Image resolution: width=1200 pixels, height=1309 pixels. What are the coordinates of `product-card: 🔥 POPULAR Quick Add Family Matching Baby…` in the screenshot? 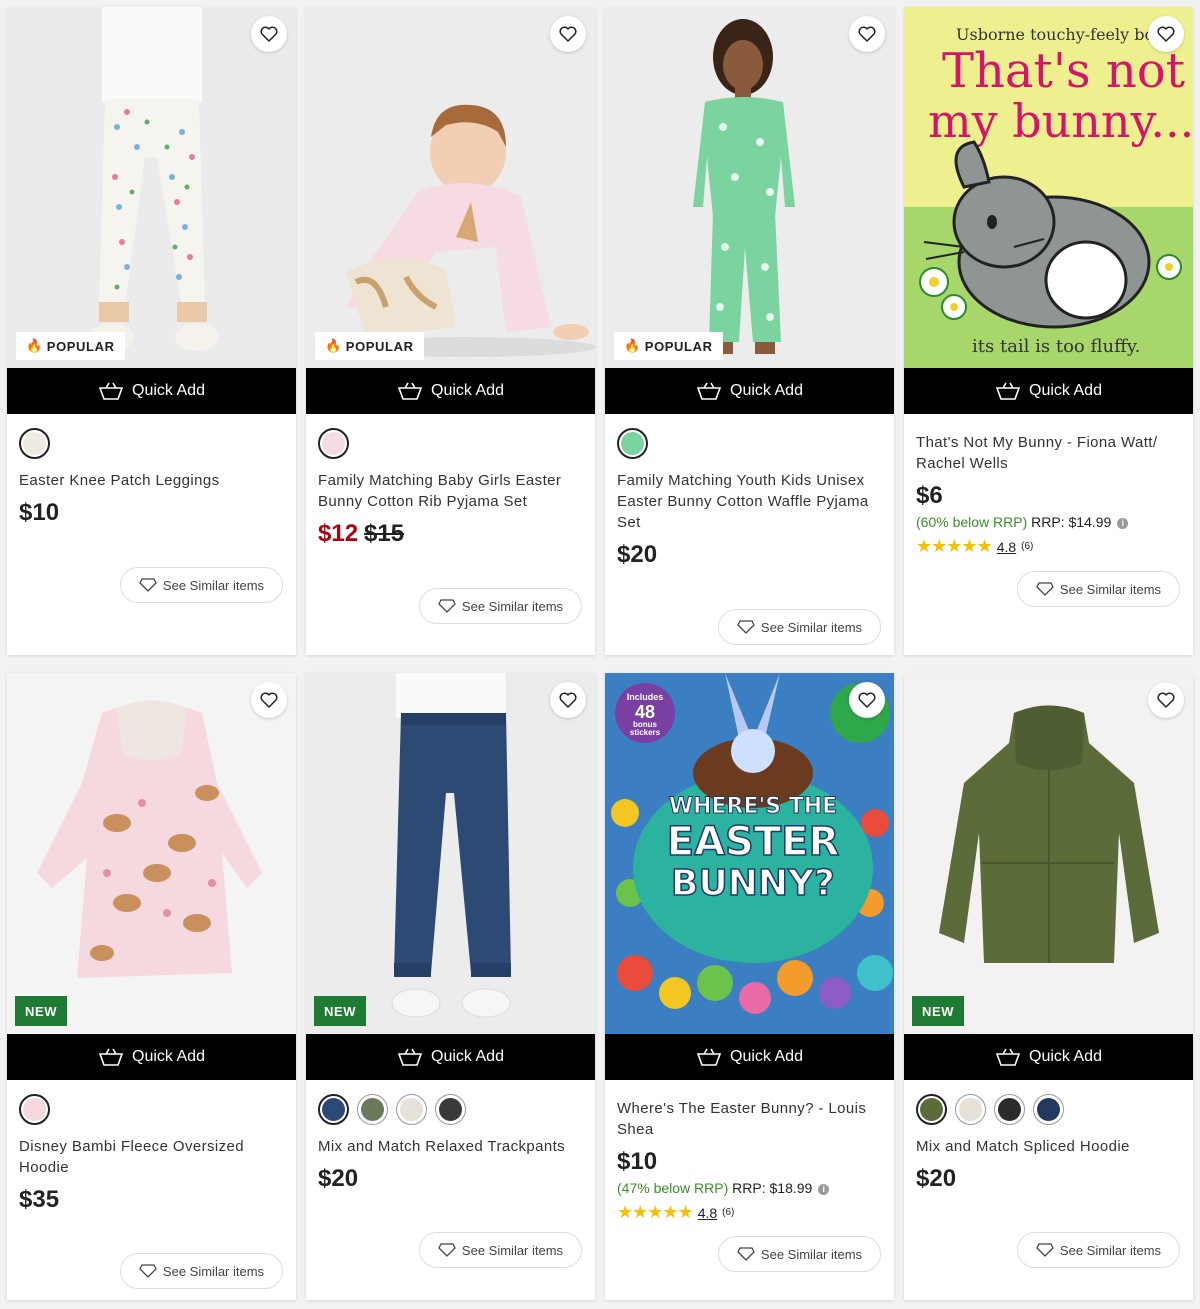 It's located at (450, 331).